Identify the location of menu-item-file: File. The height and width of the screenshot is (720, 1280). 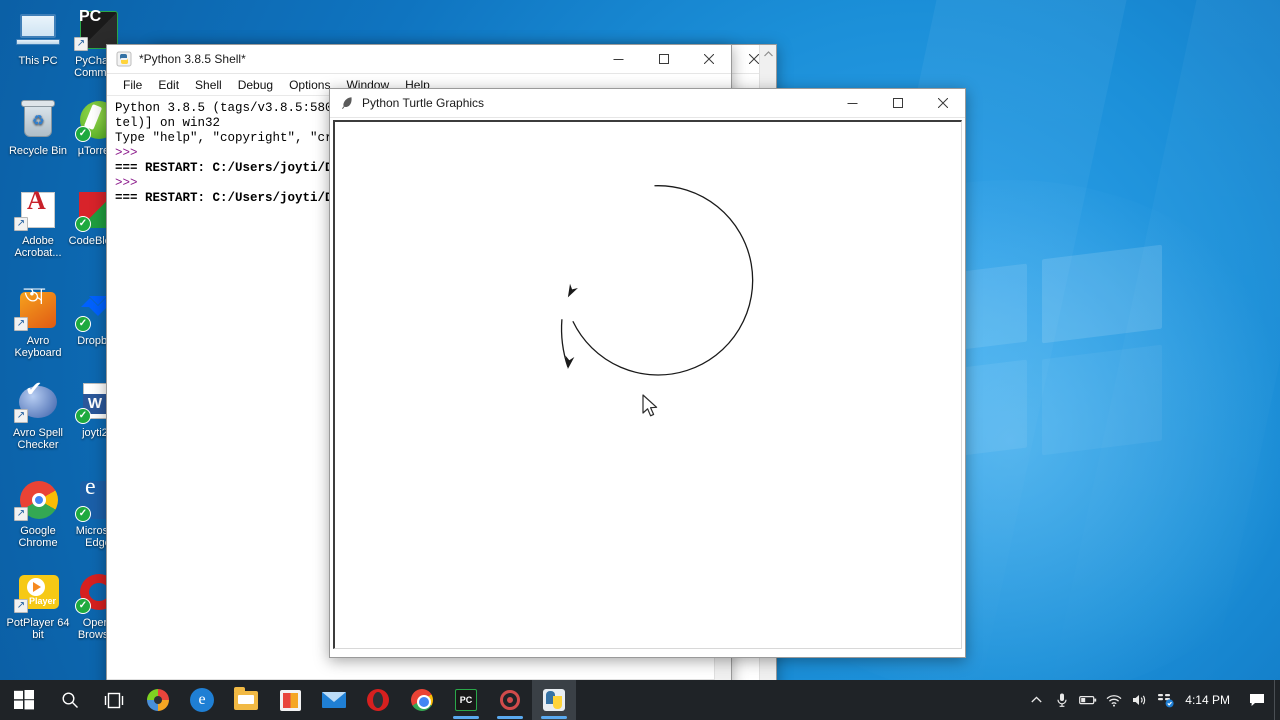
(132, 85).